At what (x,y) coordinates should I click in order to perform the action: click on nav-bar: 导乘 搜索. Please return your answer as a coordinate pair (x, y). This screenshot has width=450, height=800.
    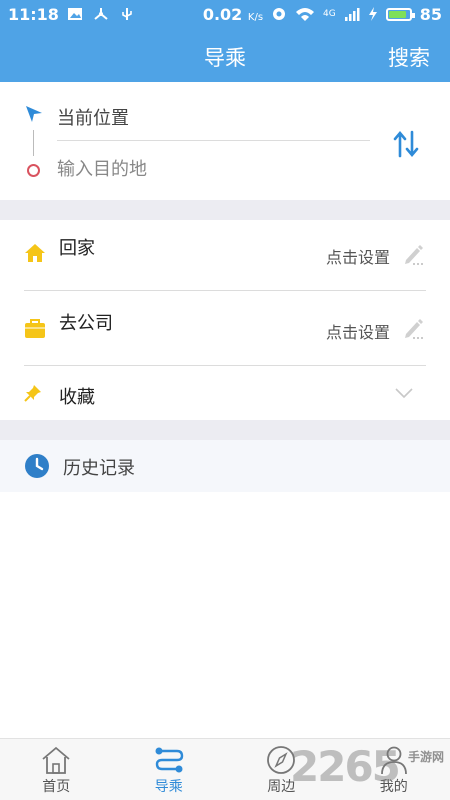
    Looking at the image, I should click on (225, 55).